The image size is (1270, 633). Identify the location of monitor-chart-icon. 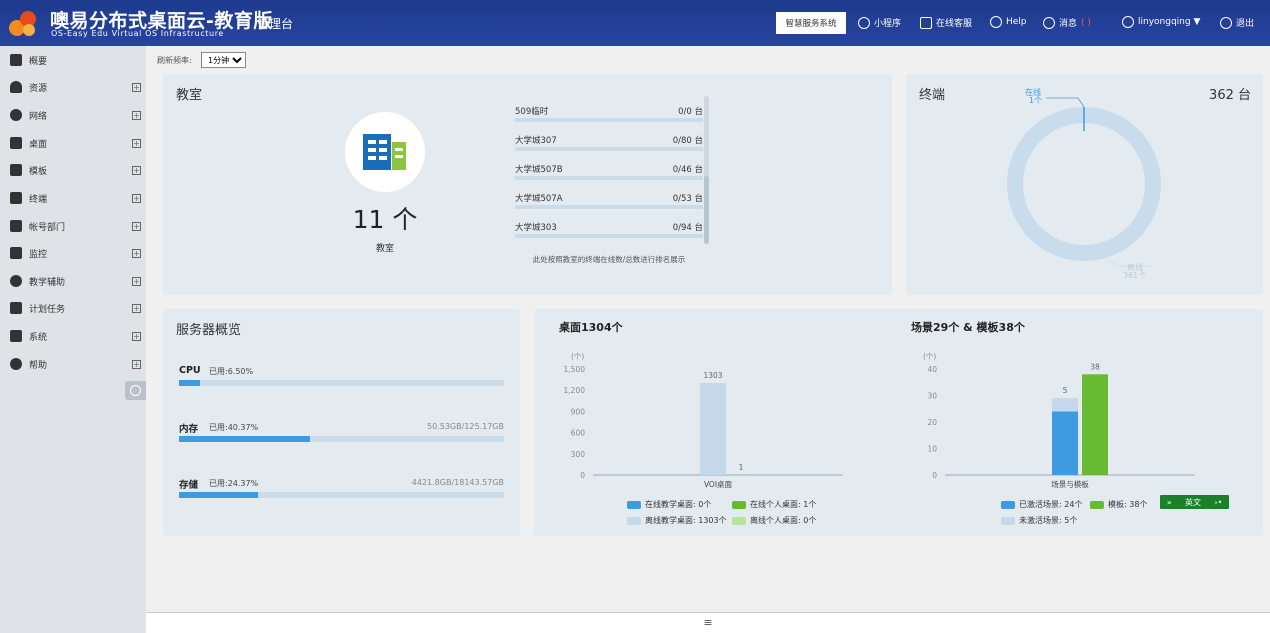
(16, 253).